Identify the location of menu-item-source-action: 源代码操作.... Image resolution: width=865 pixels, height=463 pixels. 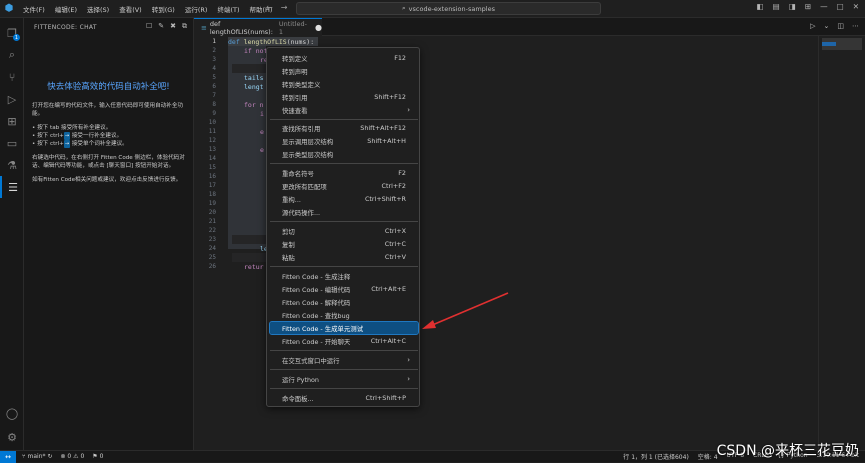
(344, 212).